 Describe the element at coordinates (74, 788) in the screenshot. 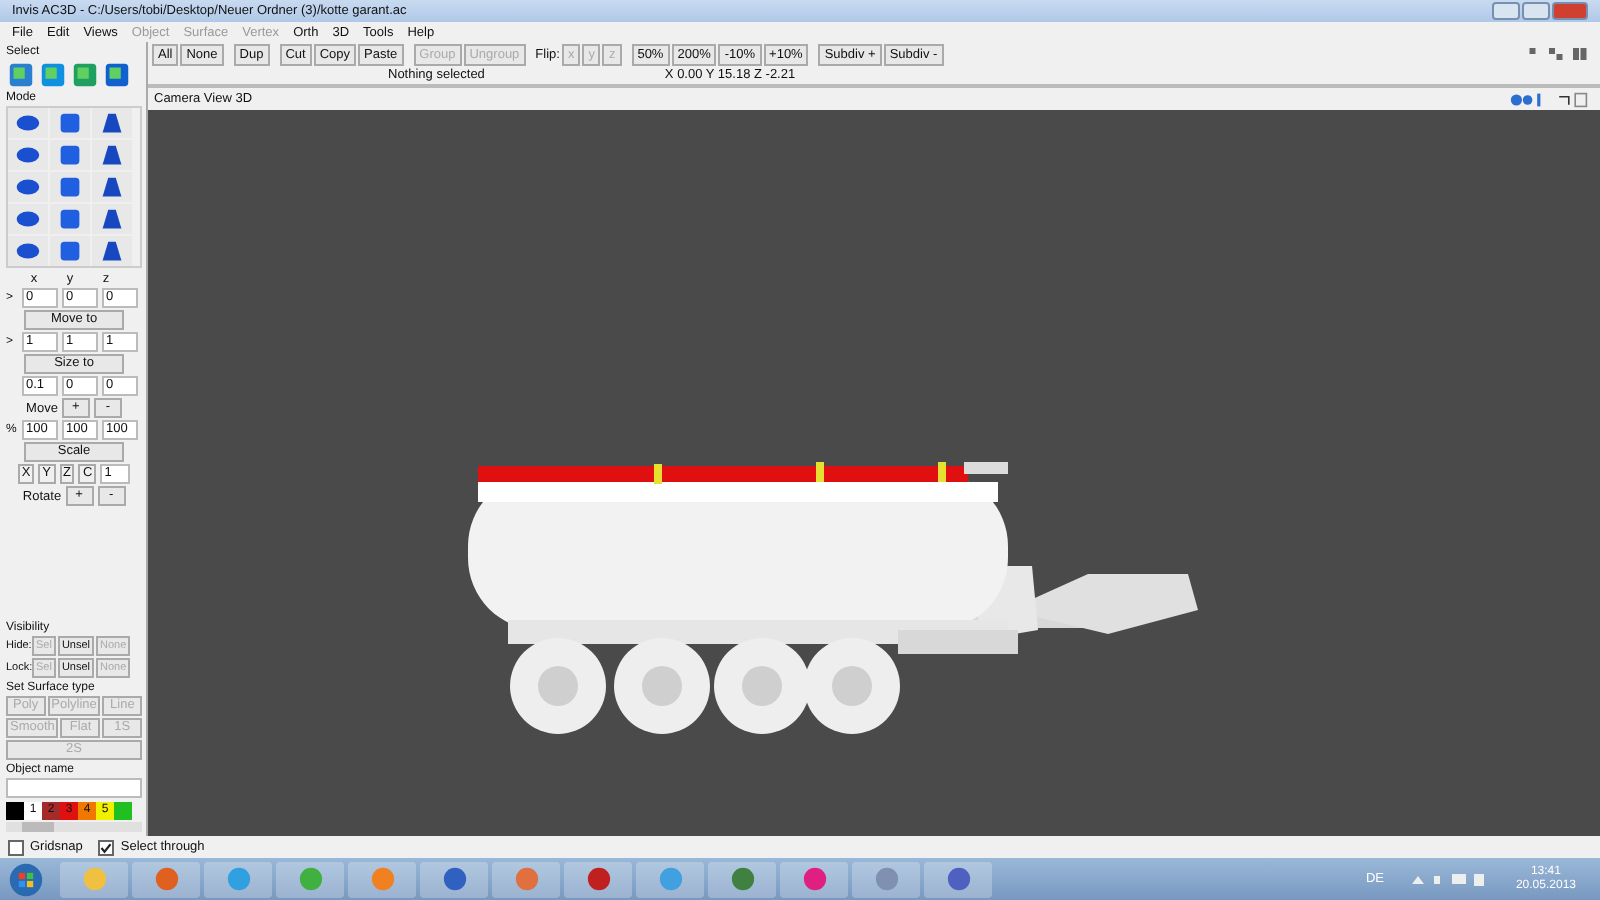

I see `object-name-field` at that location.